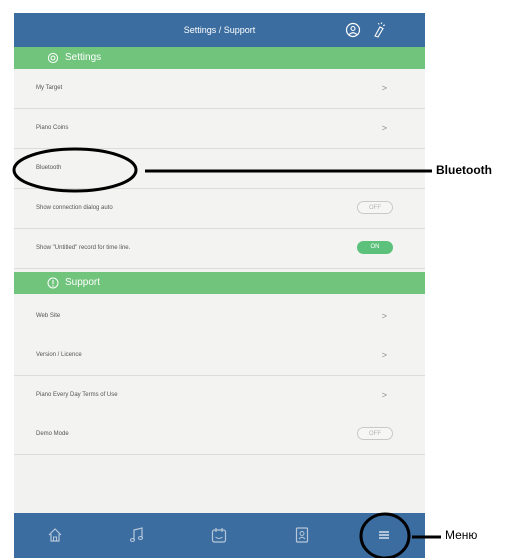  I want to click on row-piano-coins: Piano Coins >, so click(219, 129).